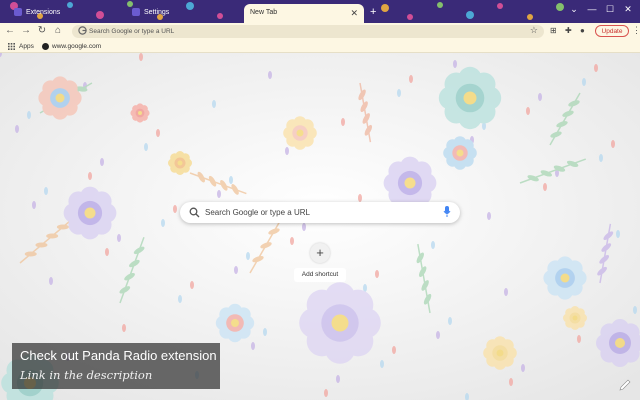  I want to click on bookmark-star-icon: ☆, so click(534, 30).